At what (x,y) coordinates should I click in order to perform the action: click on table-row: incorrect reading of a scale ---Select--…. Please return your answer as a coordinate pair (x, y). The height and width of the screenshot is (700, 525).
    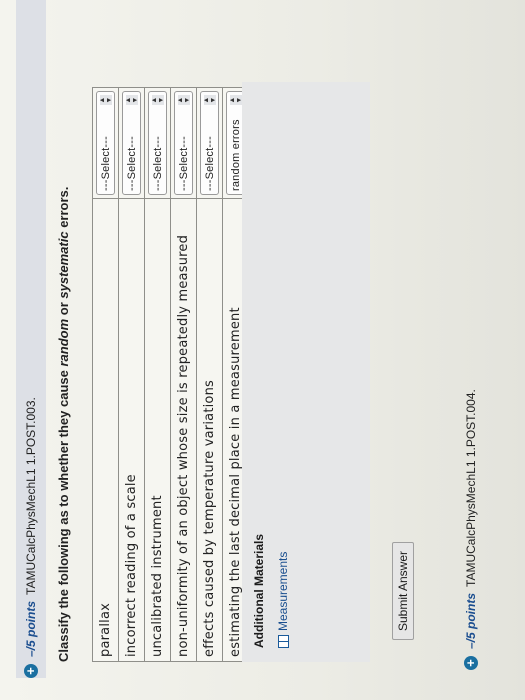
    Looking at the image, I should click on (131, 374).